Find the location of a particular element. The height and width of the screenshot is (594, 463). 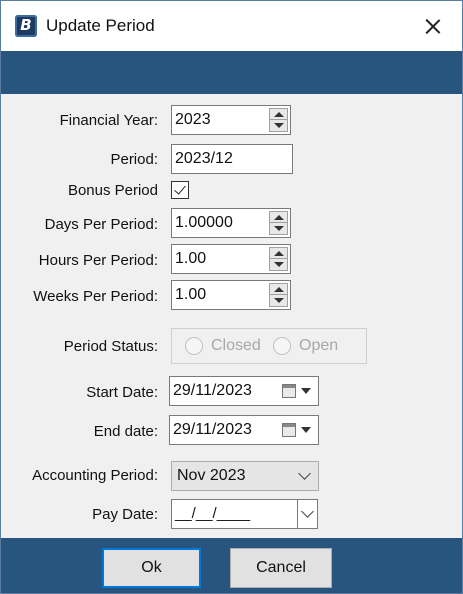

period-value: 2023/12 is located at coordinates (204, 158).